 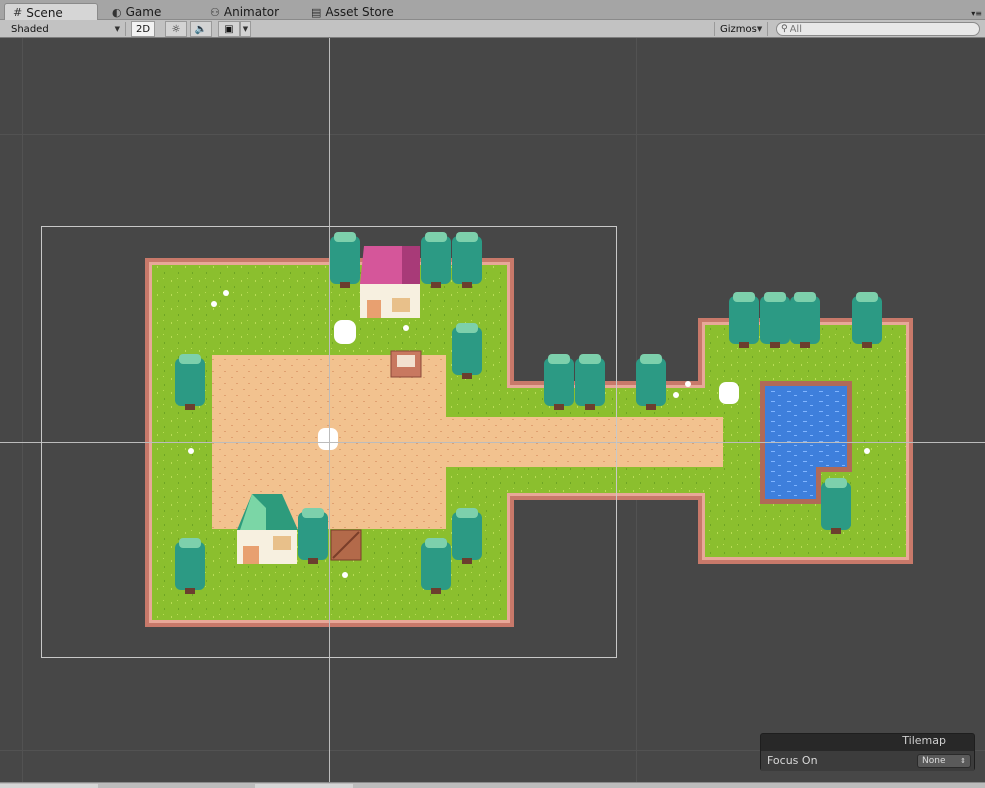 I want to click on hierarchy-search: ⚲, so click(x=878, y=29).